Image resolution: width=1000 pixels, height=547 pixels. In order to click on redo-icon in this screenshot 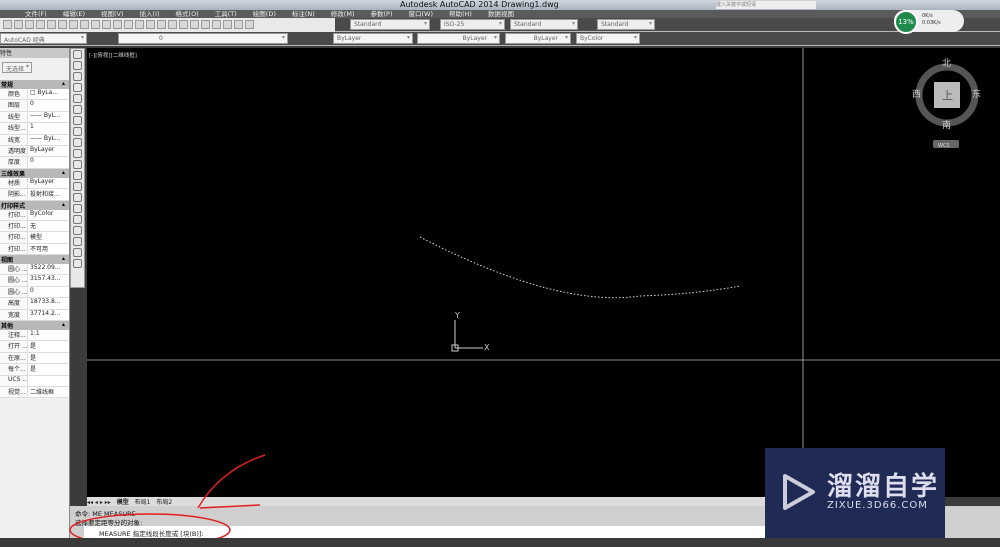, I will do `click(128, 24)`.